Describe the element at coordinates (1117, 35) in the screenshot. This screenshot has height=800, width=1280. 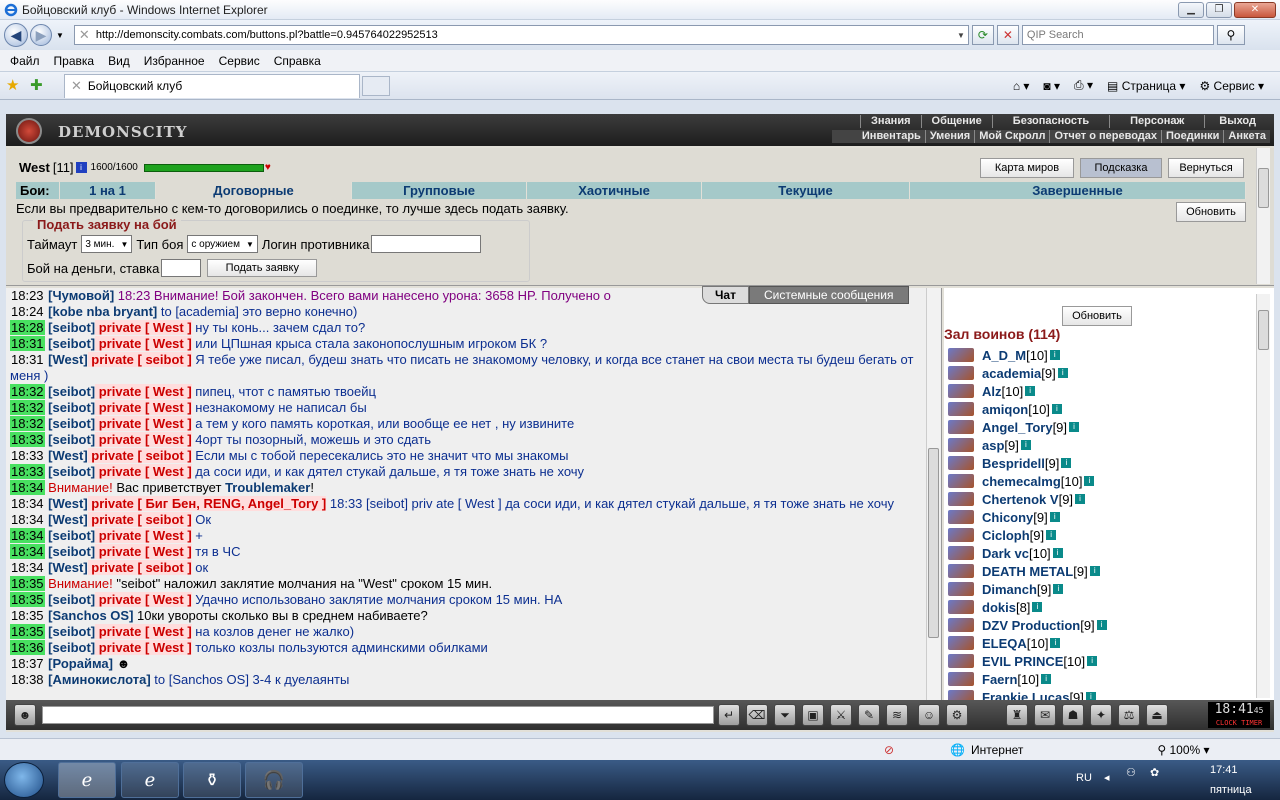
I see `search-input: QIP Search` at that location.